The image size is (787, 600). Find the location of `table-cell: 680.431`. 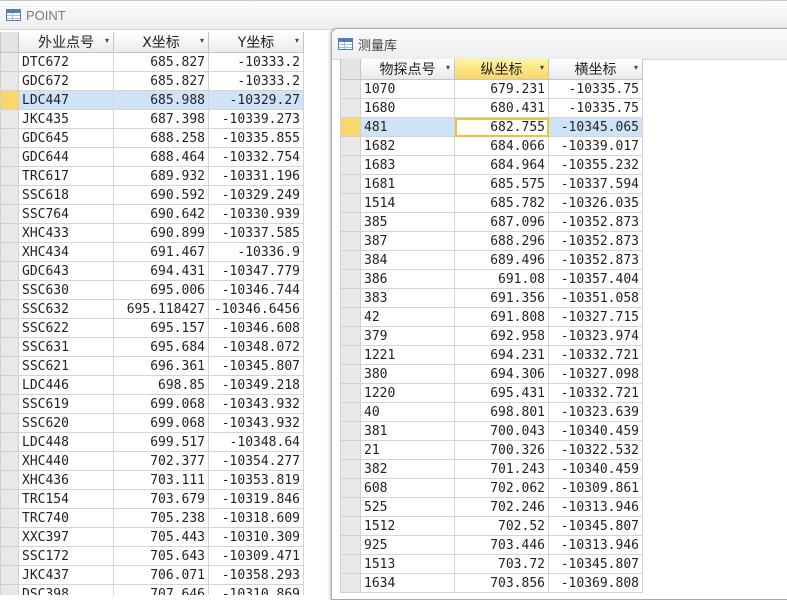

table-cell: 680.431 is located at coordinates (501, 108).